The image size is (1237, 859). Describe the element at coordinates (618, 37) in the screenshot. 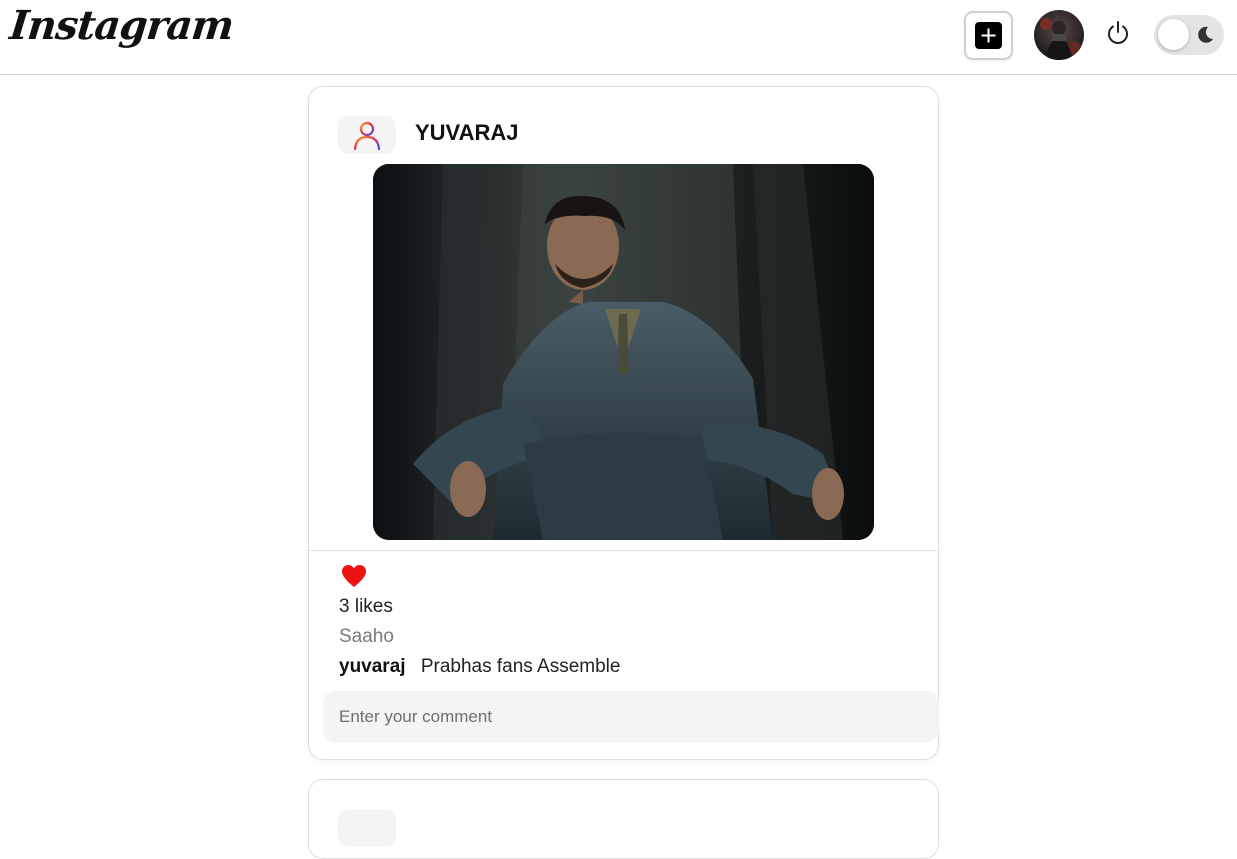

I see `top-navbar: Instagram` at that location.